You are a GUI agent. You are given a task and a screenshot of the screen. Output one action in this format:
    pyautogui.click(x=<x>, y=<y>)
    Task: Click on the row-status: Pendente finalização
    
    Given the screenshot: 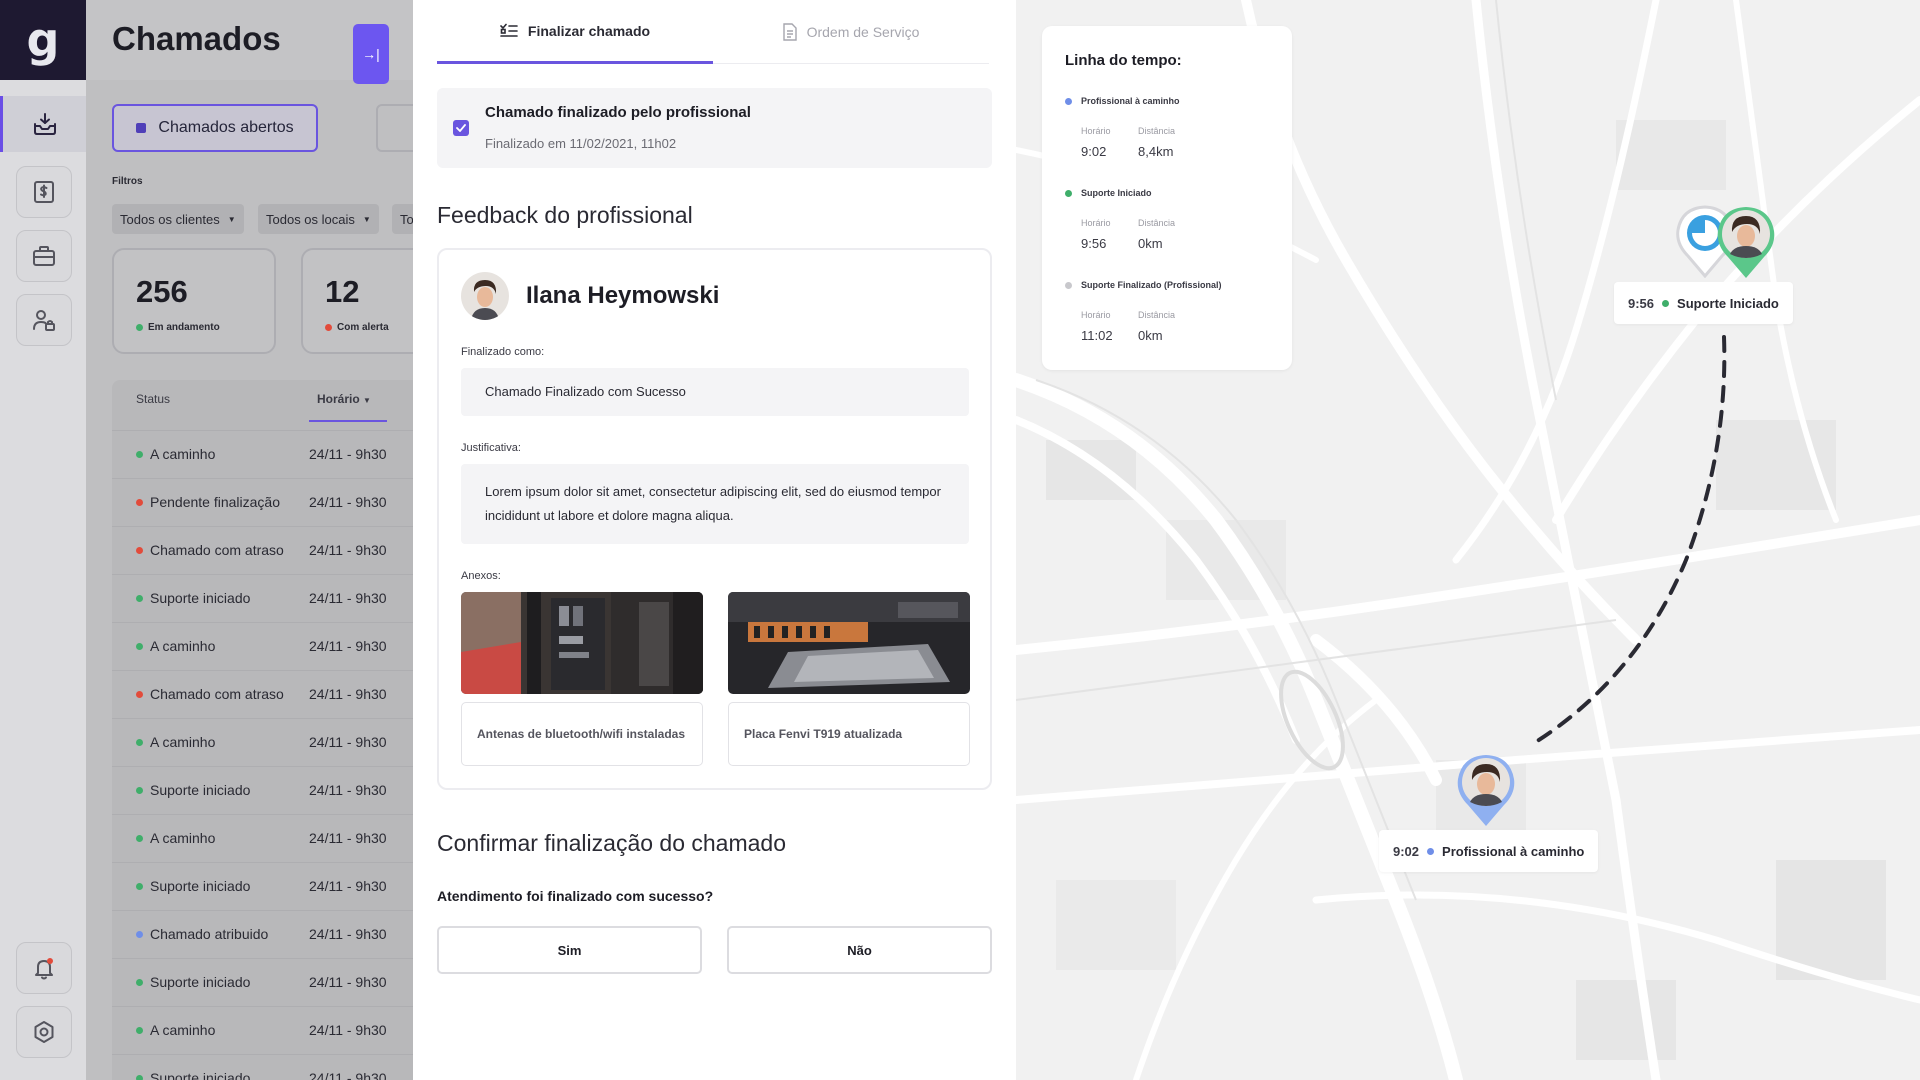 What is the action you would take?
    pyautogui.click(x=208, y=502)
    